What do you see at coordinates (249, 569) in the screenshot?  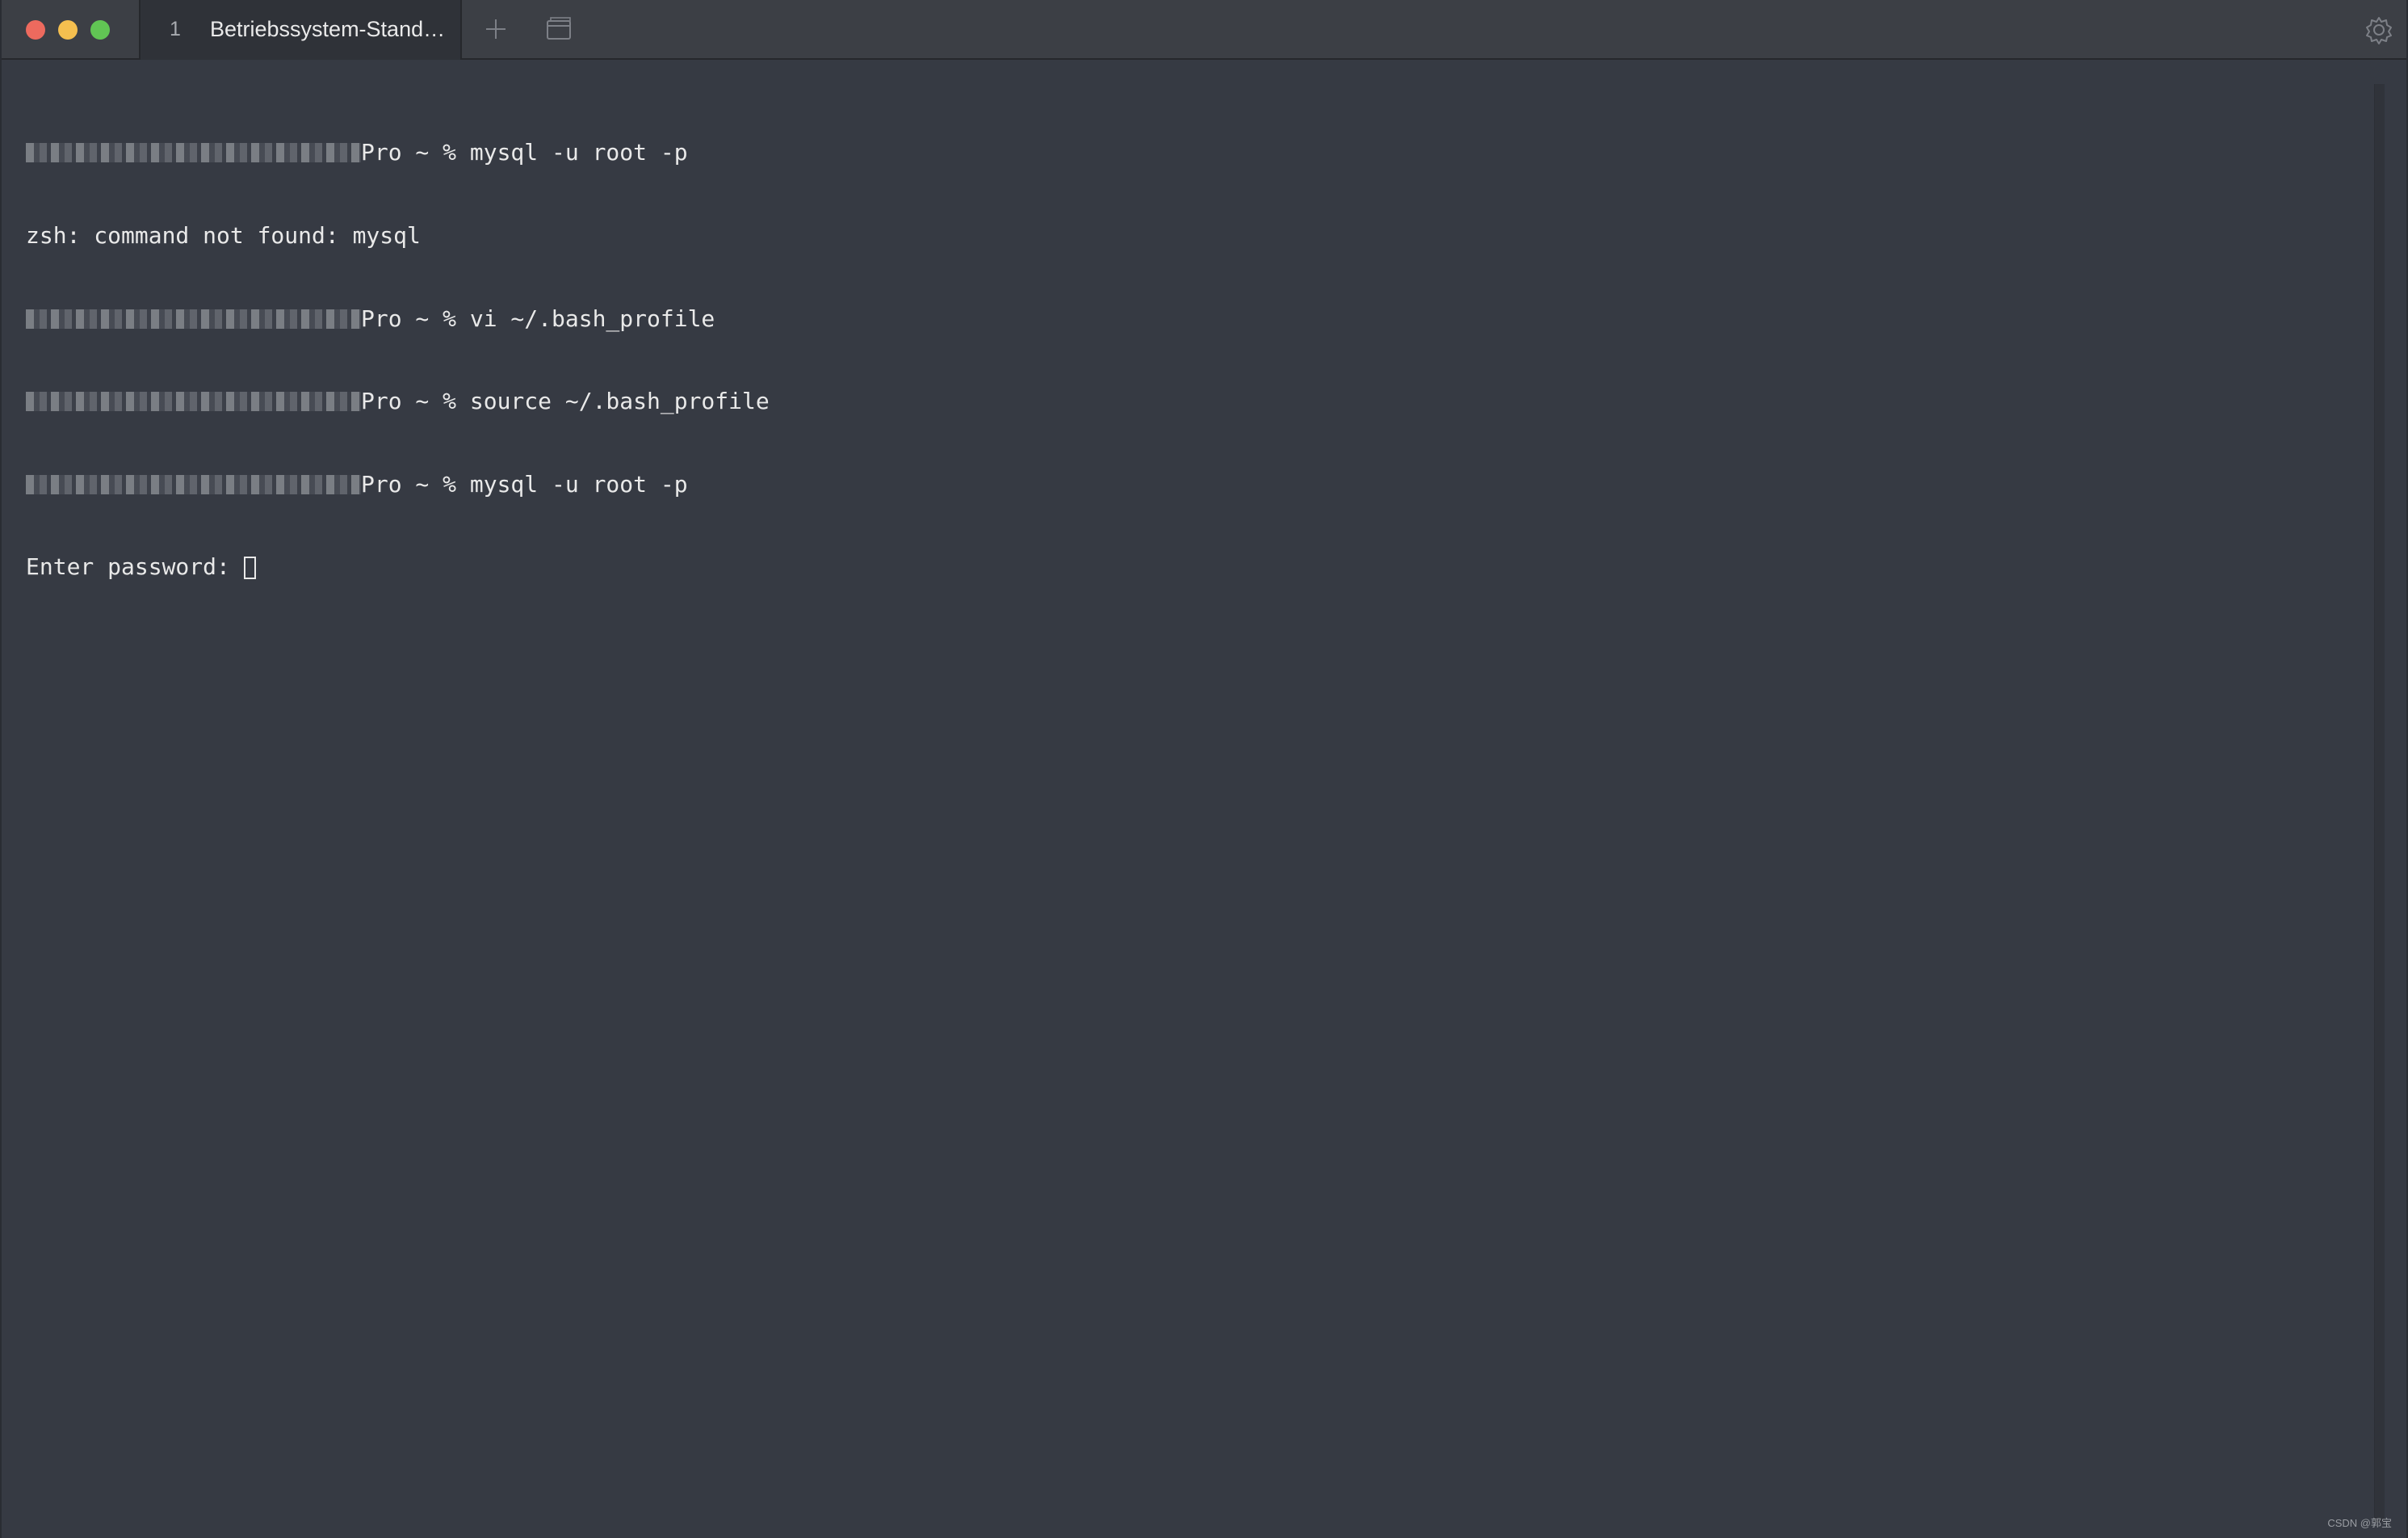 I see `text-cursor` at bounding box center [249, 569].